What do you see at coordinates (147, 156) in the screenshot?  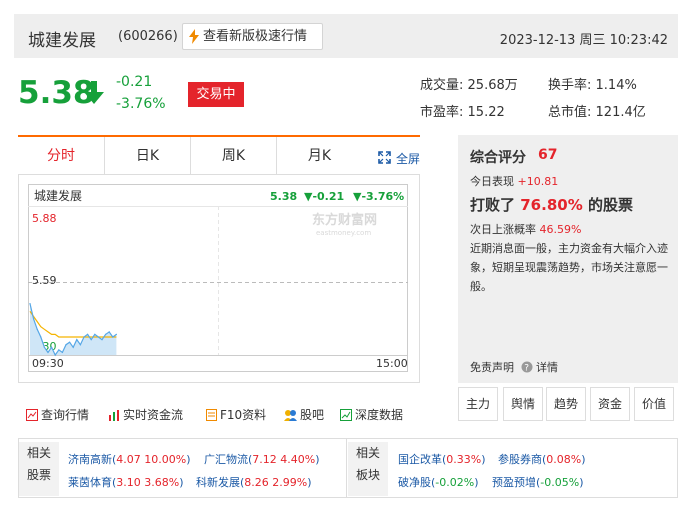 I see `tab-daily-k: 日K` at bounding box center [147, 156].